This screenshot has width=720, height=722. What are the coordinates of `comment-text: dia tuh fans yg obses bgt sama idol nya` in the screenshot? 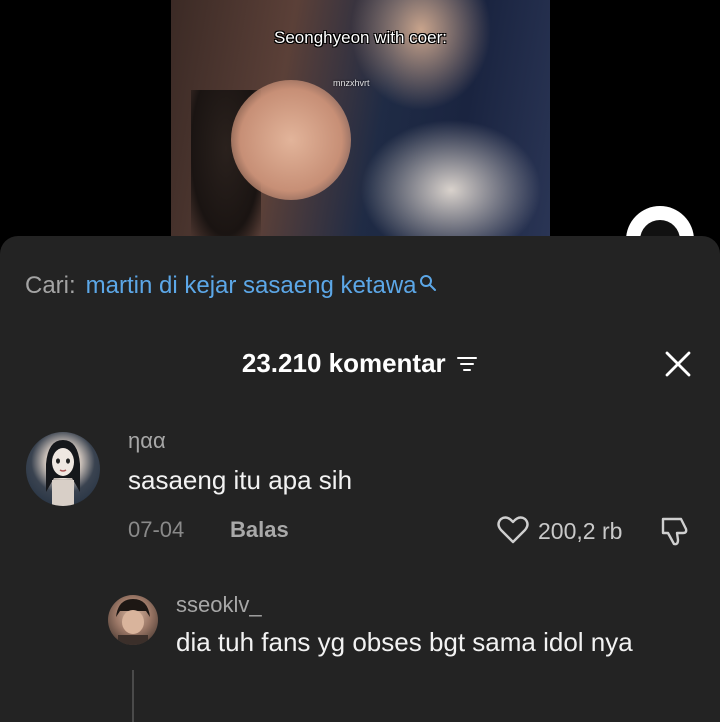 It's located at (404, 642).